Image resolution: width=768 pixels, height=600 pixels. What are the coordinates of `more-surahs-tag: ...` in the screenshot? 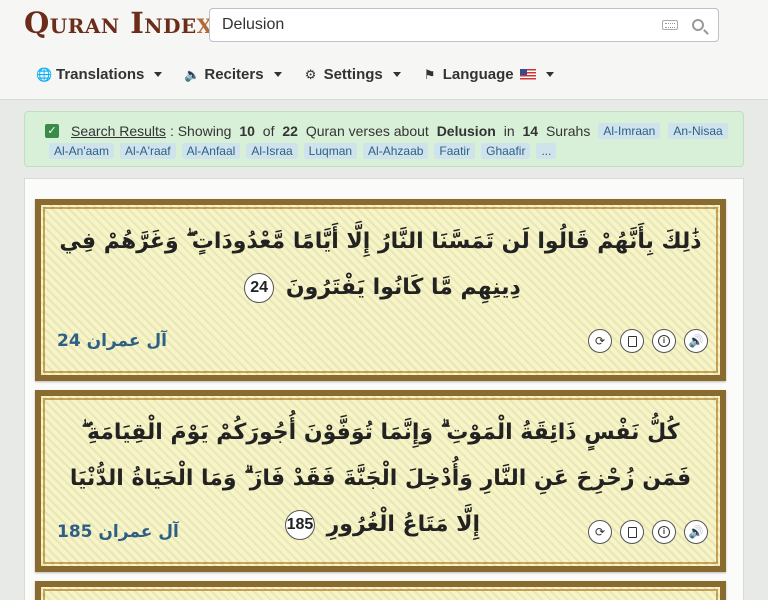 It's located at (546, 151).